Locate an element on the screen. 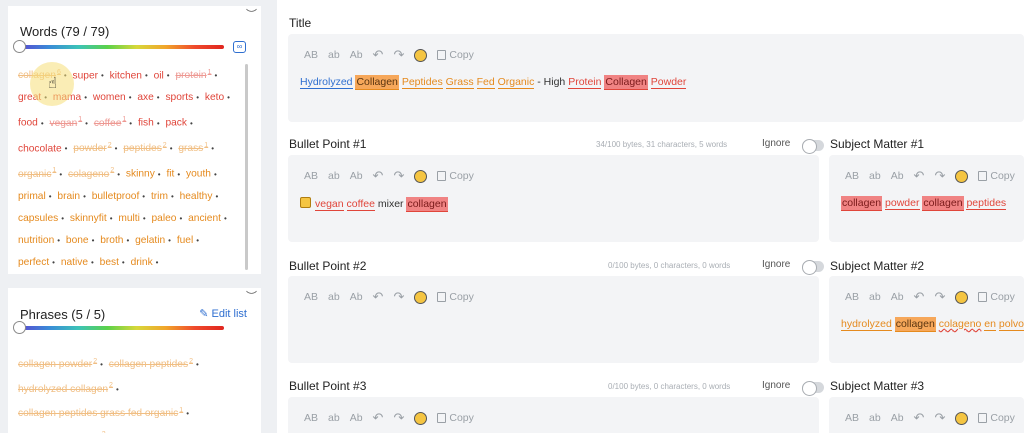 The width and height of the screenshot is (1024, 433). word-tag: brain is located at coordinates (68, 196).